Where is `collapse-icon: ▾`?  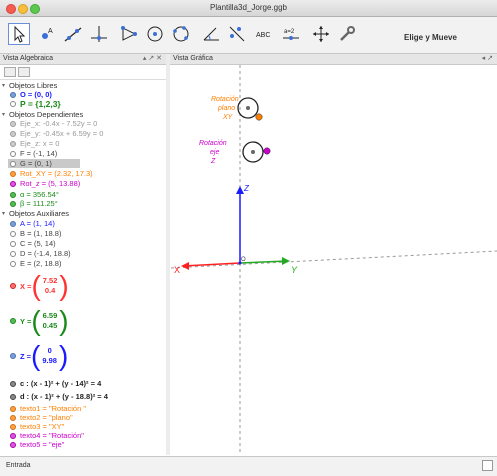 collapse-icon: ▾ is located at coordinates (4, 115).